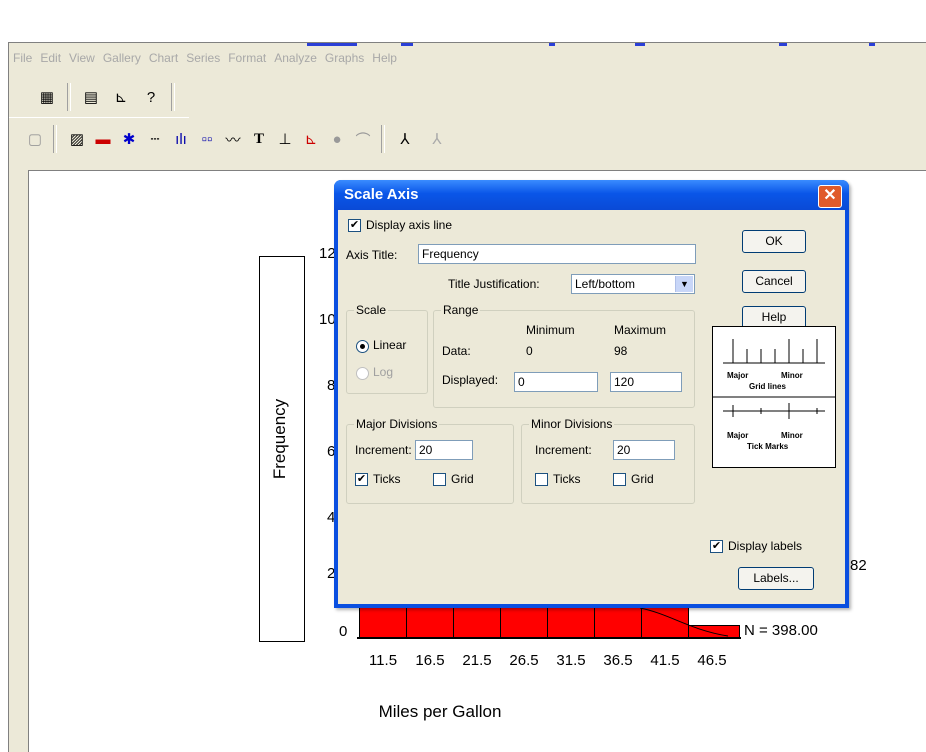 The width and height of the screenshot is (926, 752). I want to click on major-increment-label: Increment:, so click(383, 450).